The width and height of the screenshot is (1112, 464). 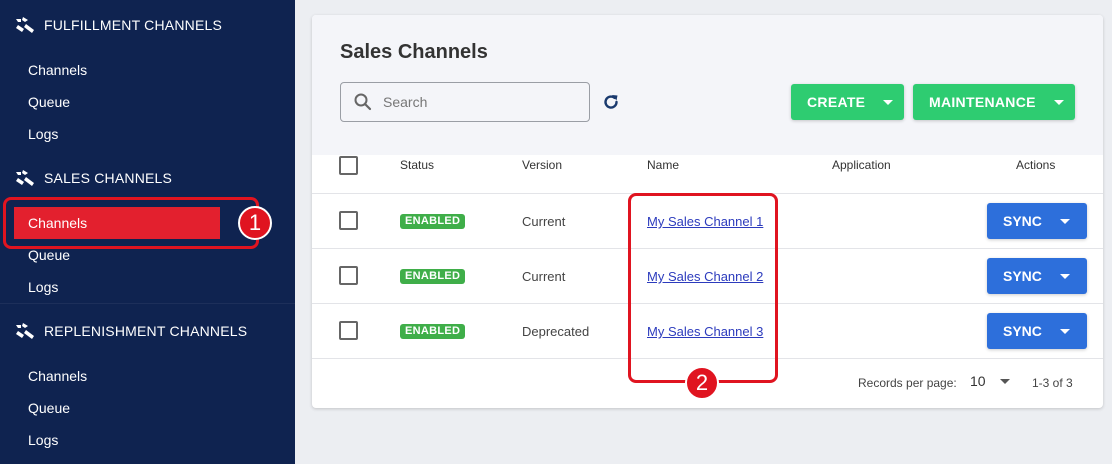 What do you see at coordinates (57, 70) in the screenshot?
I see `sidebar-item-fulfillment-channels: Channels` at bounding box center [57, 70].